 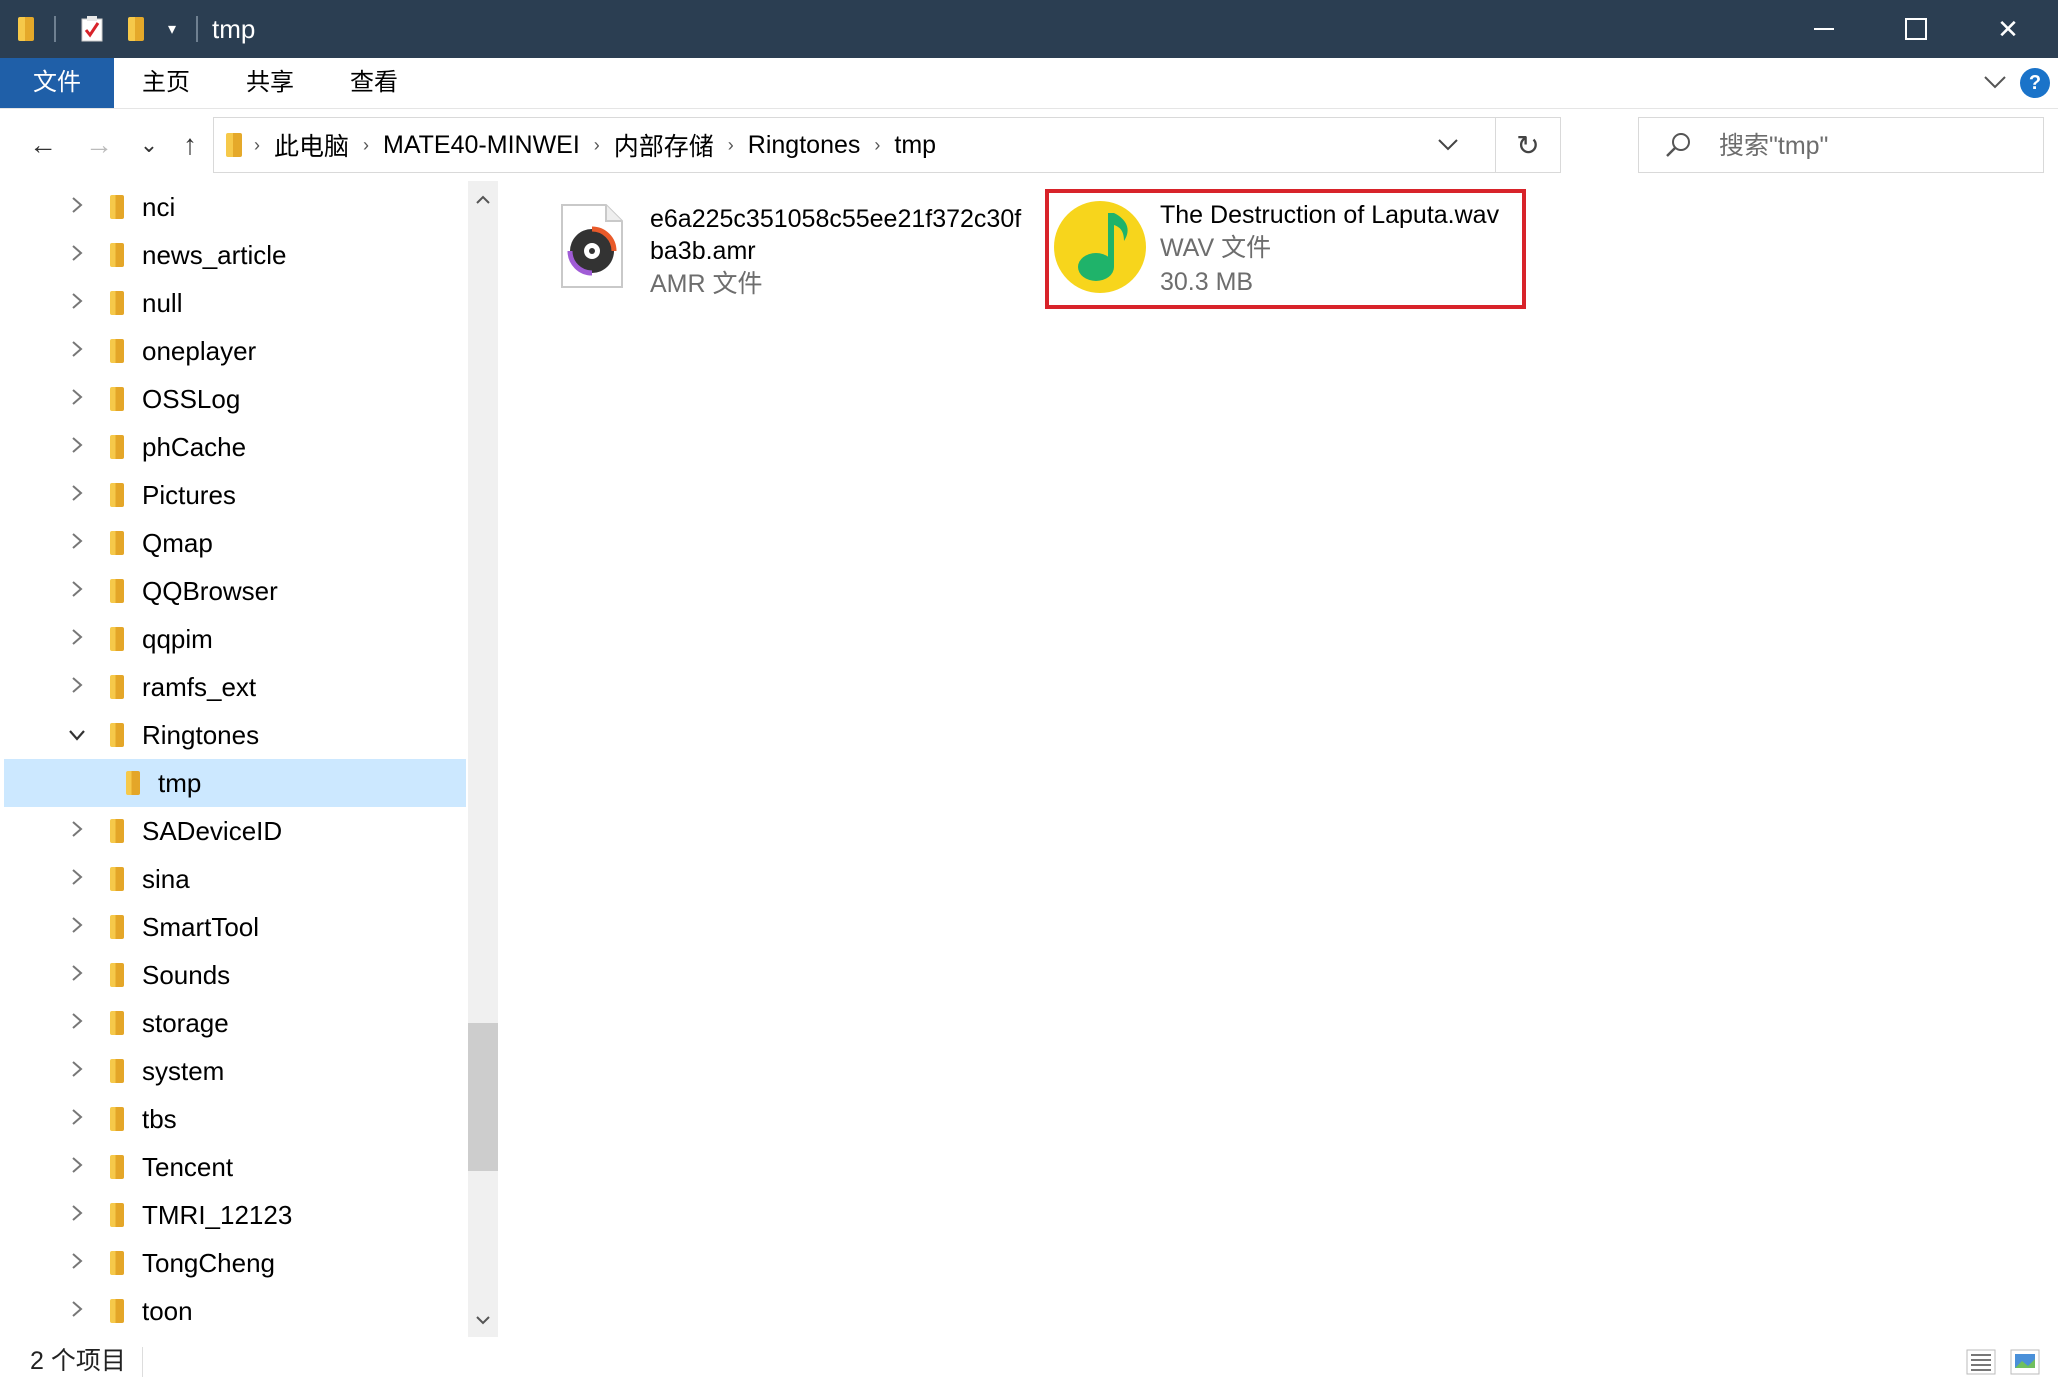 I want to click on scroll-up-arrow-icon, so click(x=483, y=199).